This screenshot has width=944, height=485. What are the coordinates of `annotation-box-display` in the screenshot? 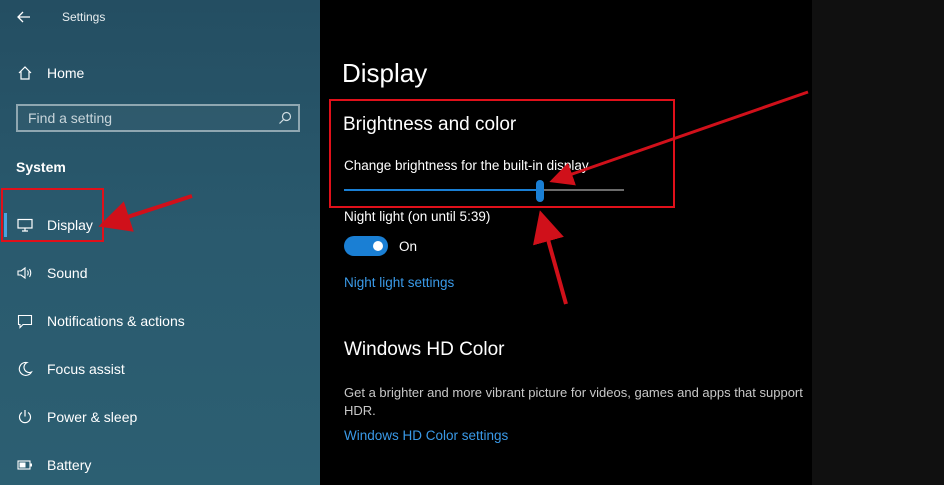 It's located at (52, 215).